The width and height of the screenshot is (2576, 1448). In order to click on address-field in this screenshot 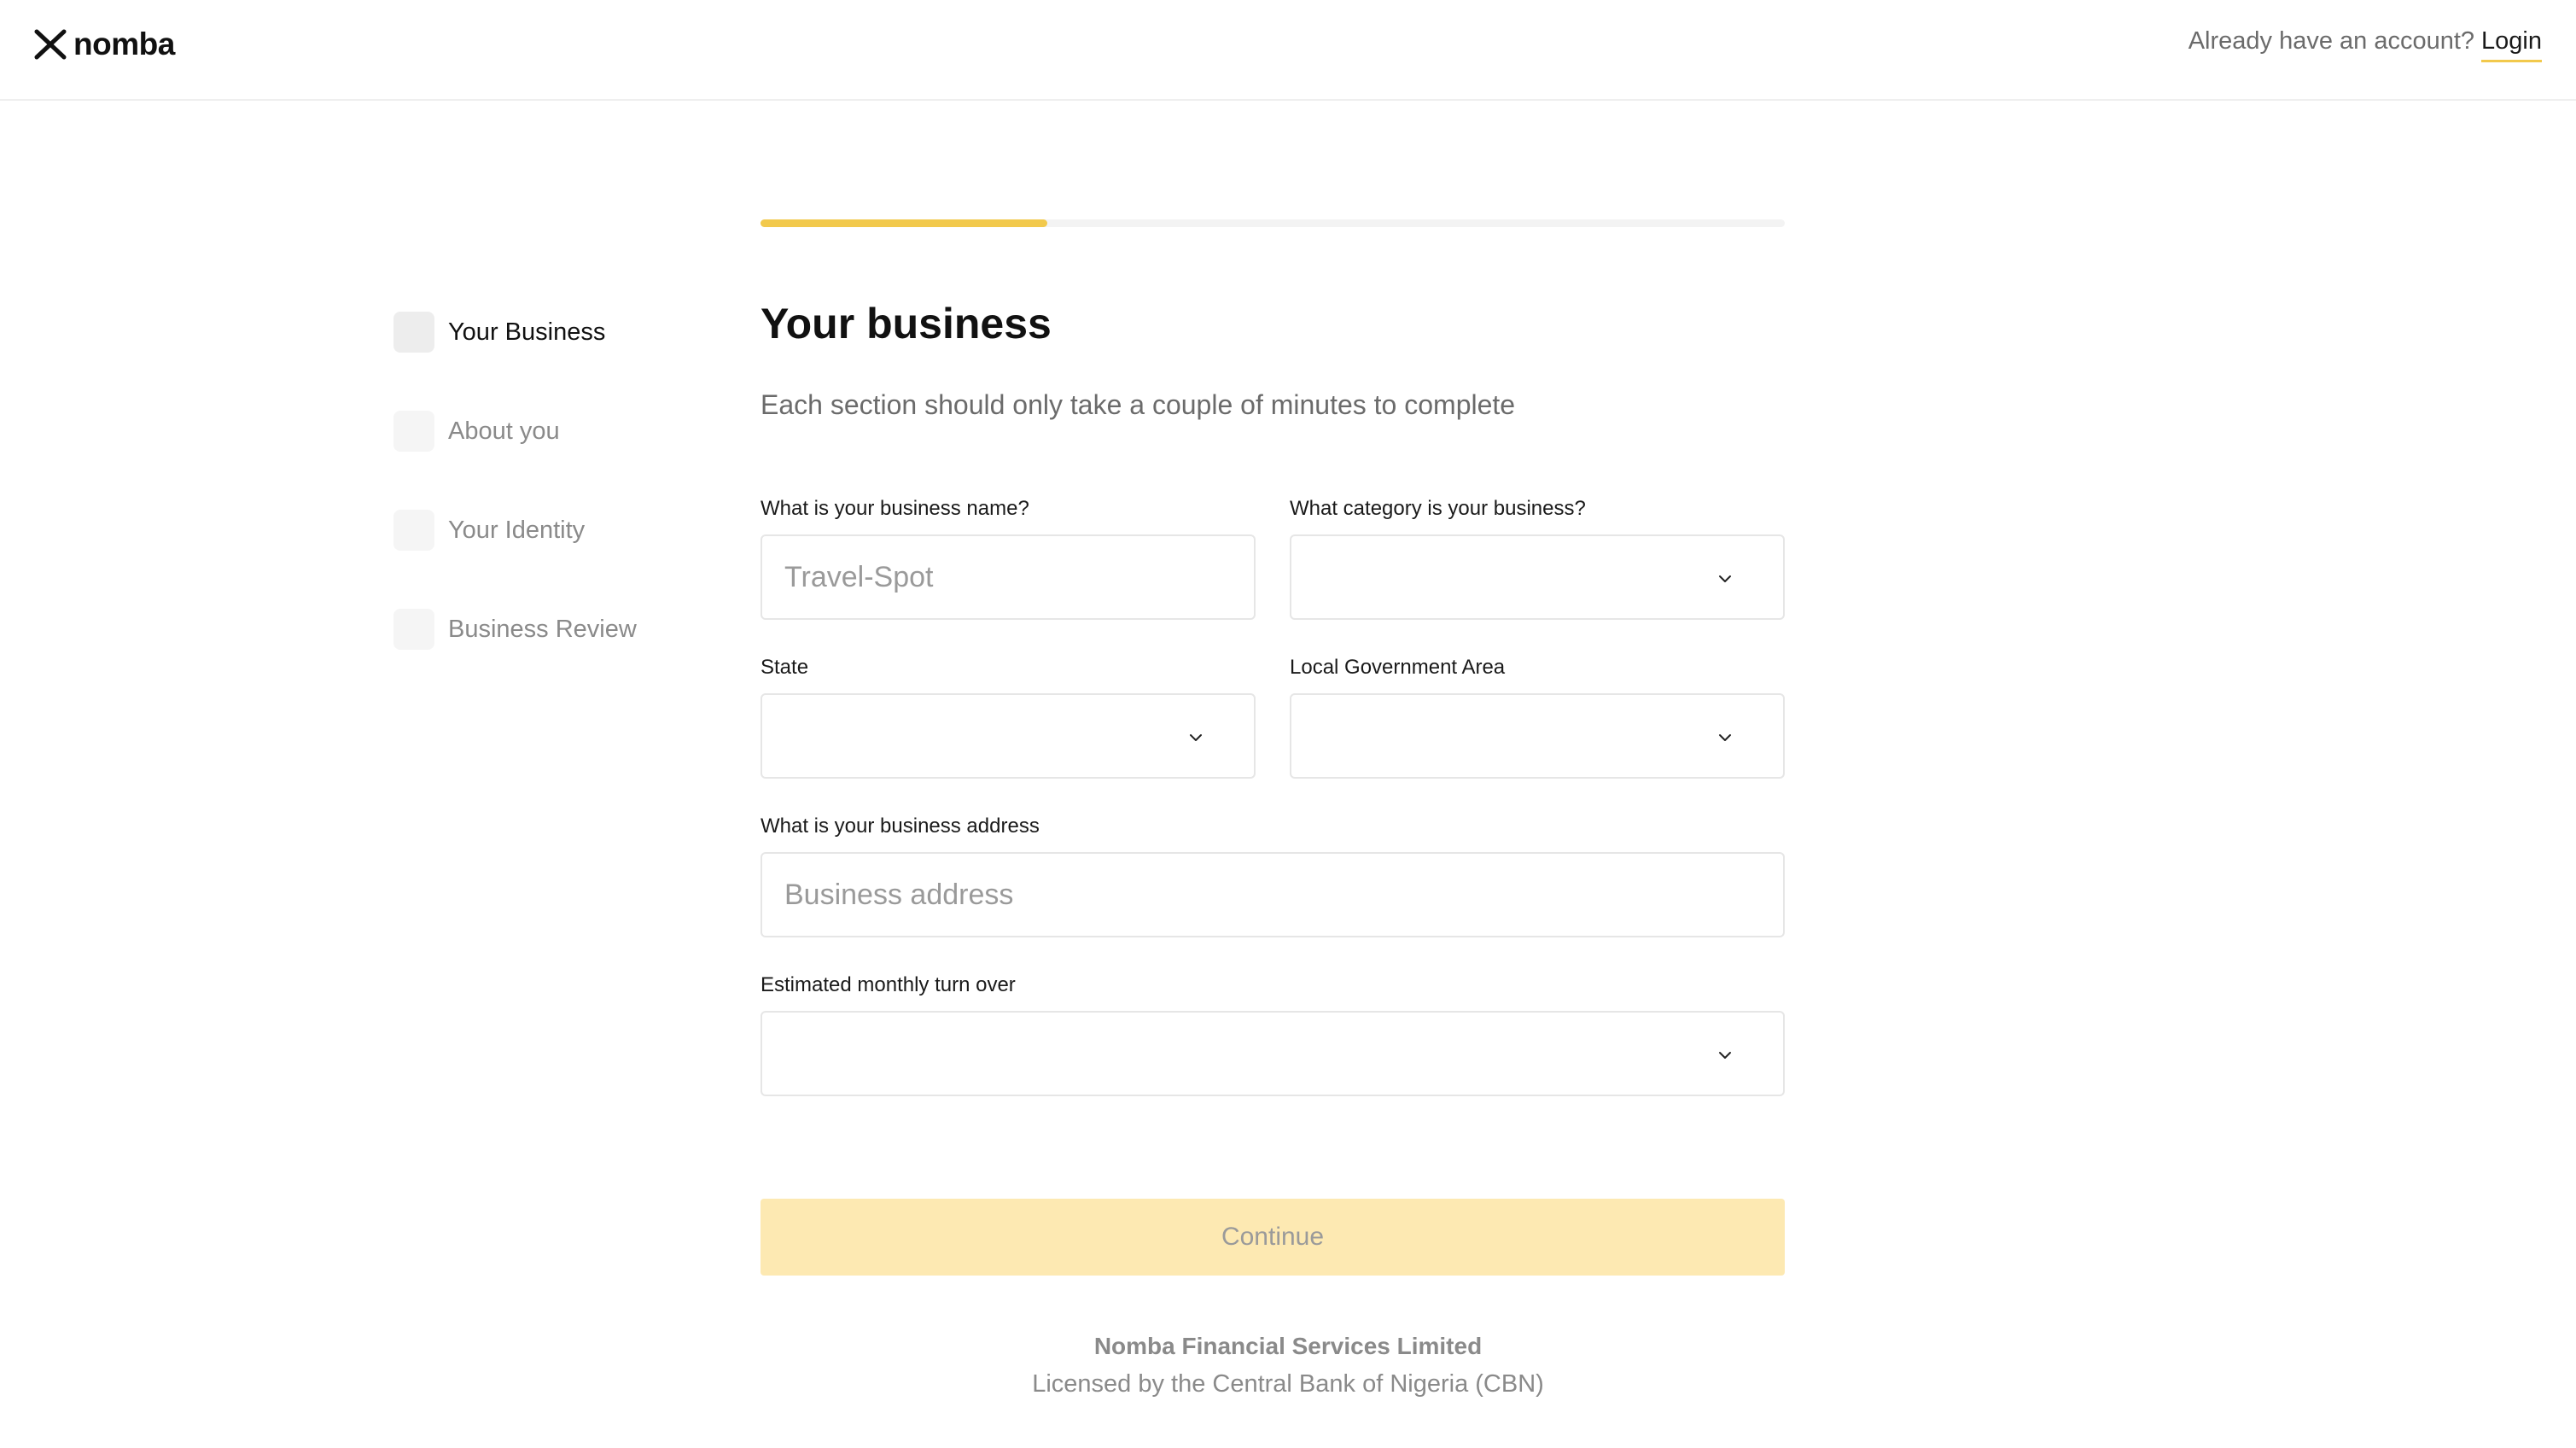, I will do `click(1273, 894)`.